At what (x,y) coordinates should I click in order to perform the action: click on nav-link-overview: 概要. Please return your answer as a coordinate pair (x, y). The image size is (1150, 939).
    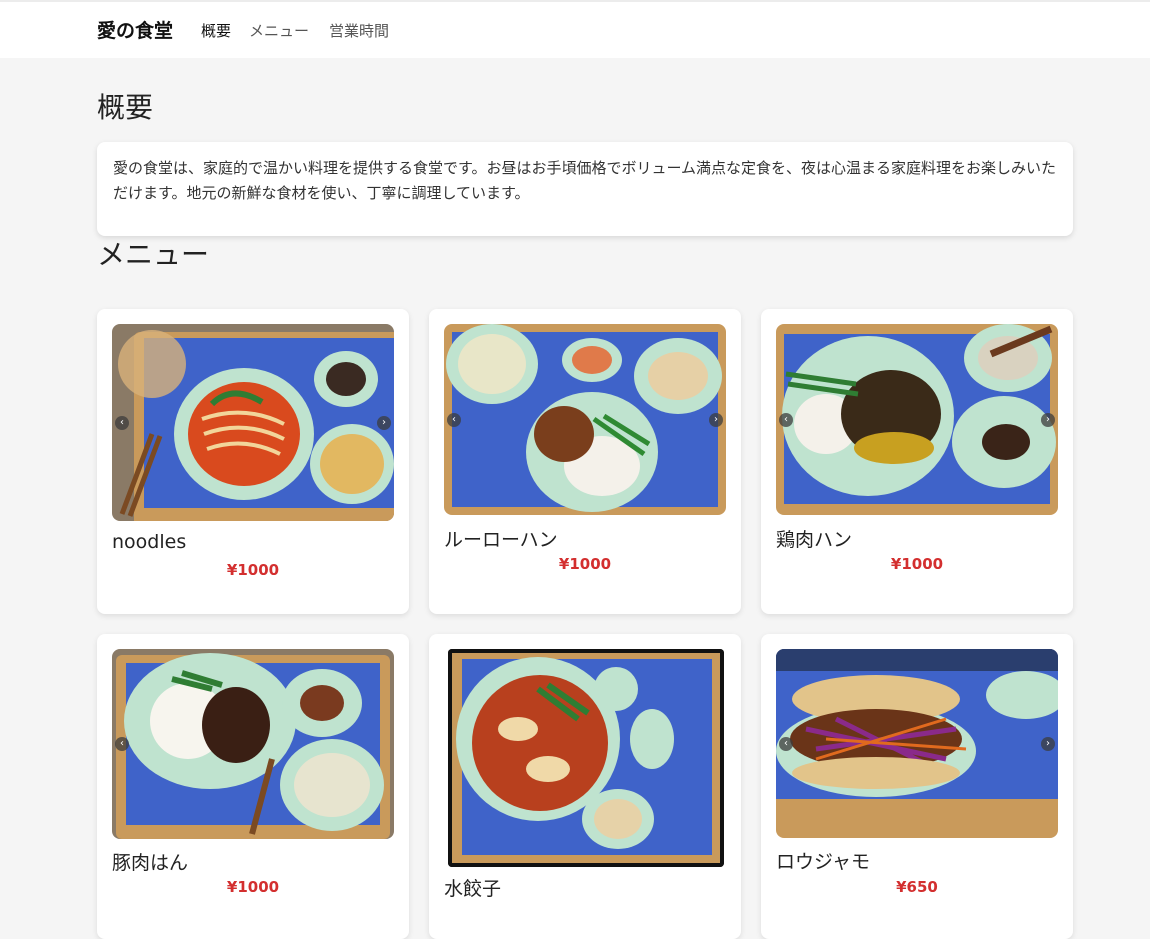
    Looking at the image, I should click on (216, 30).